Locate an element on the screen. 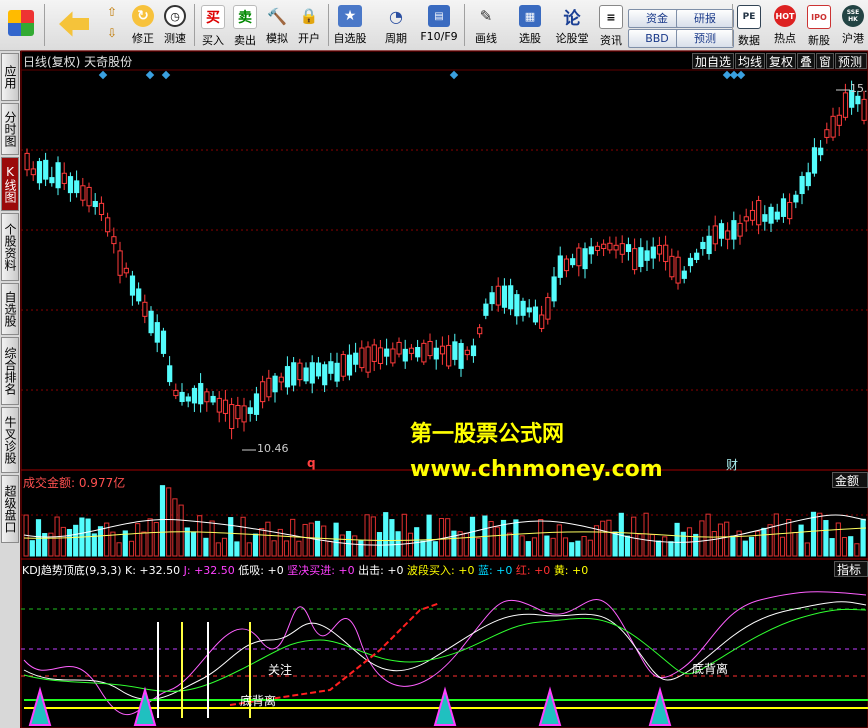 This screenshot has height=728, width=868. tab-intraday: 分时图 is located at coordinates (10, 129).